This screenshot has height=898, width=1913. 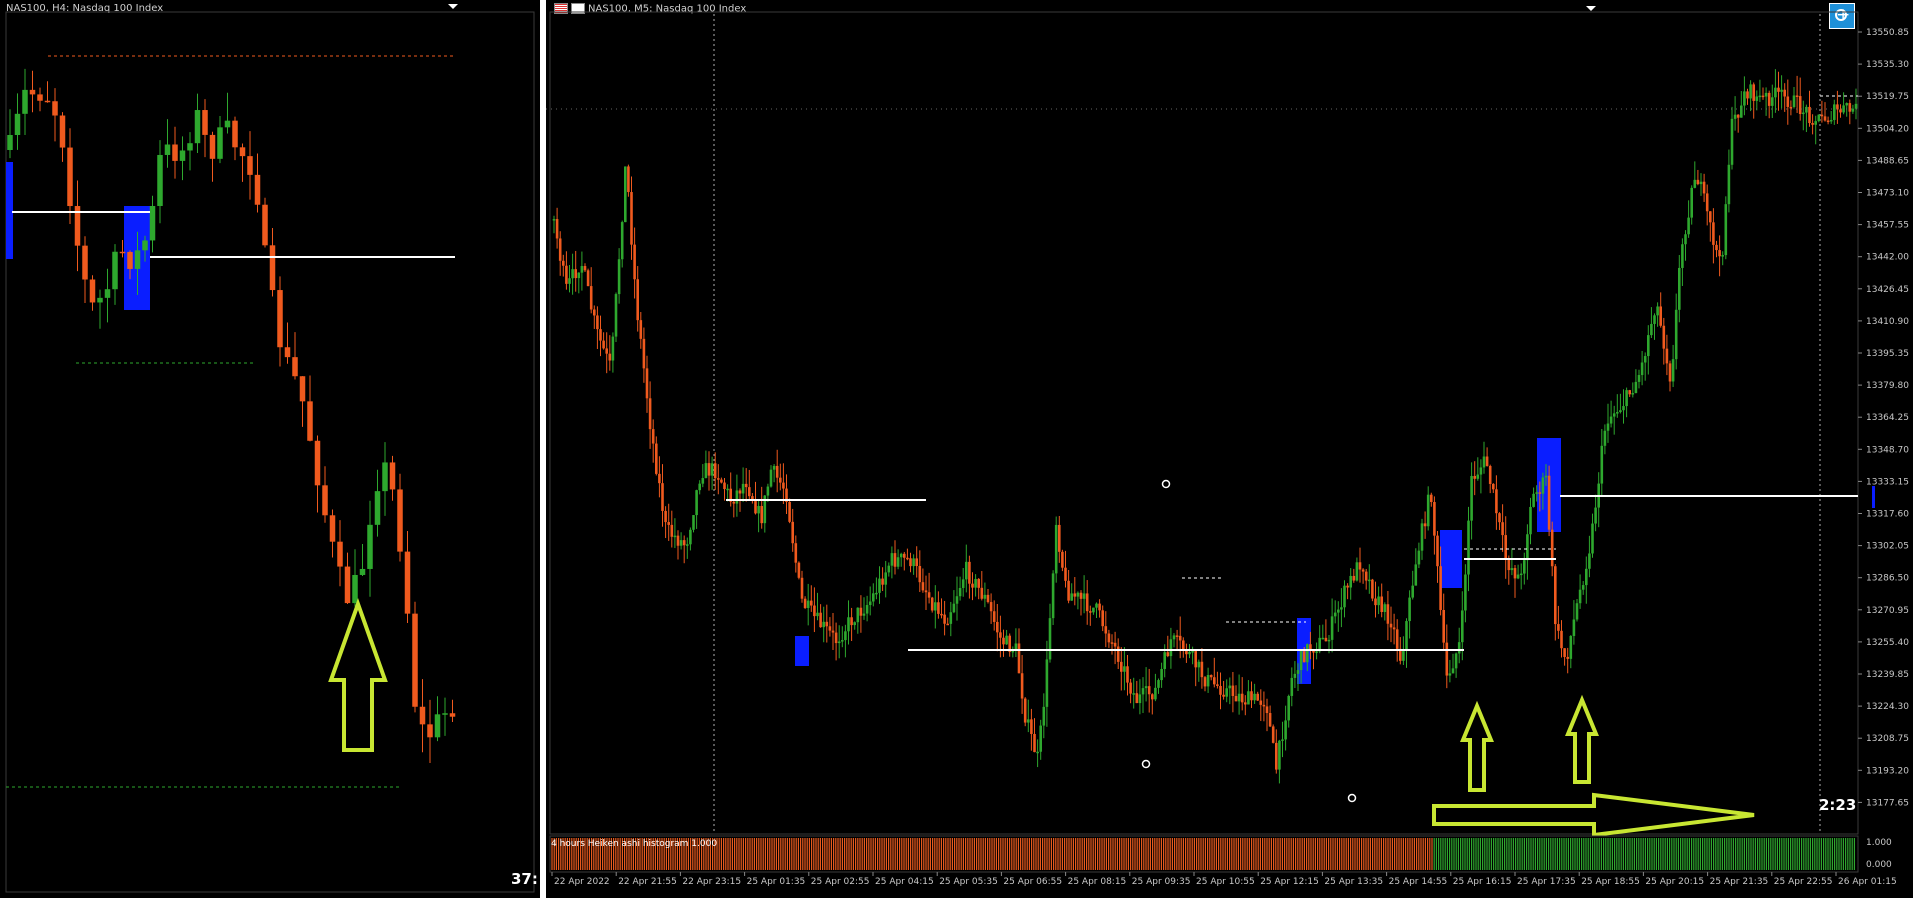 What do you see at coordinates (1887, 418) in the screenshot?
I see `price-label: 13364.25` at bounding box center [1887, 418].